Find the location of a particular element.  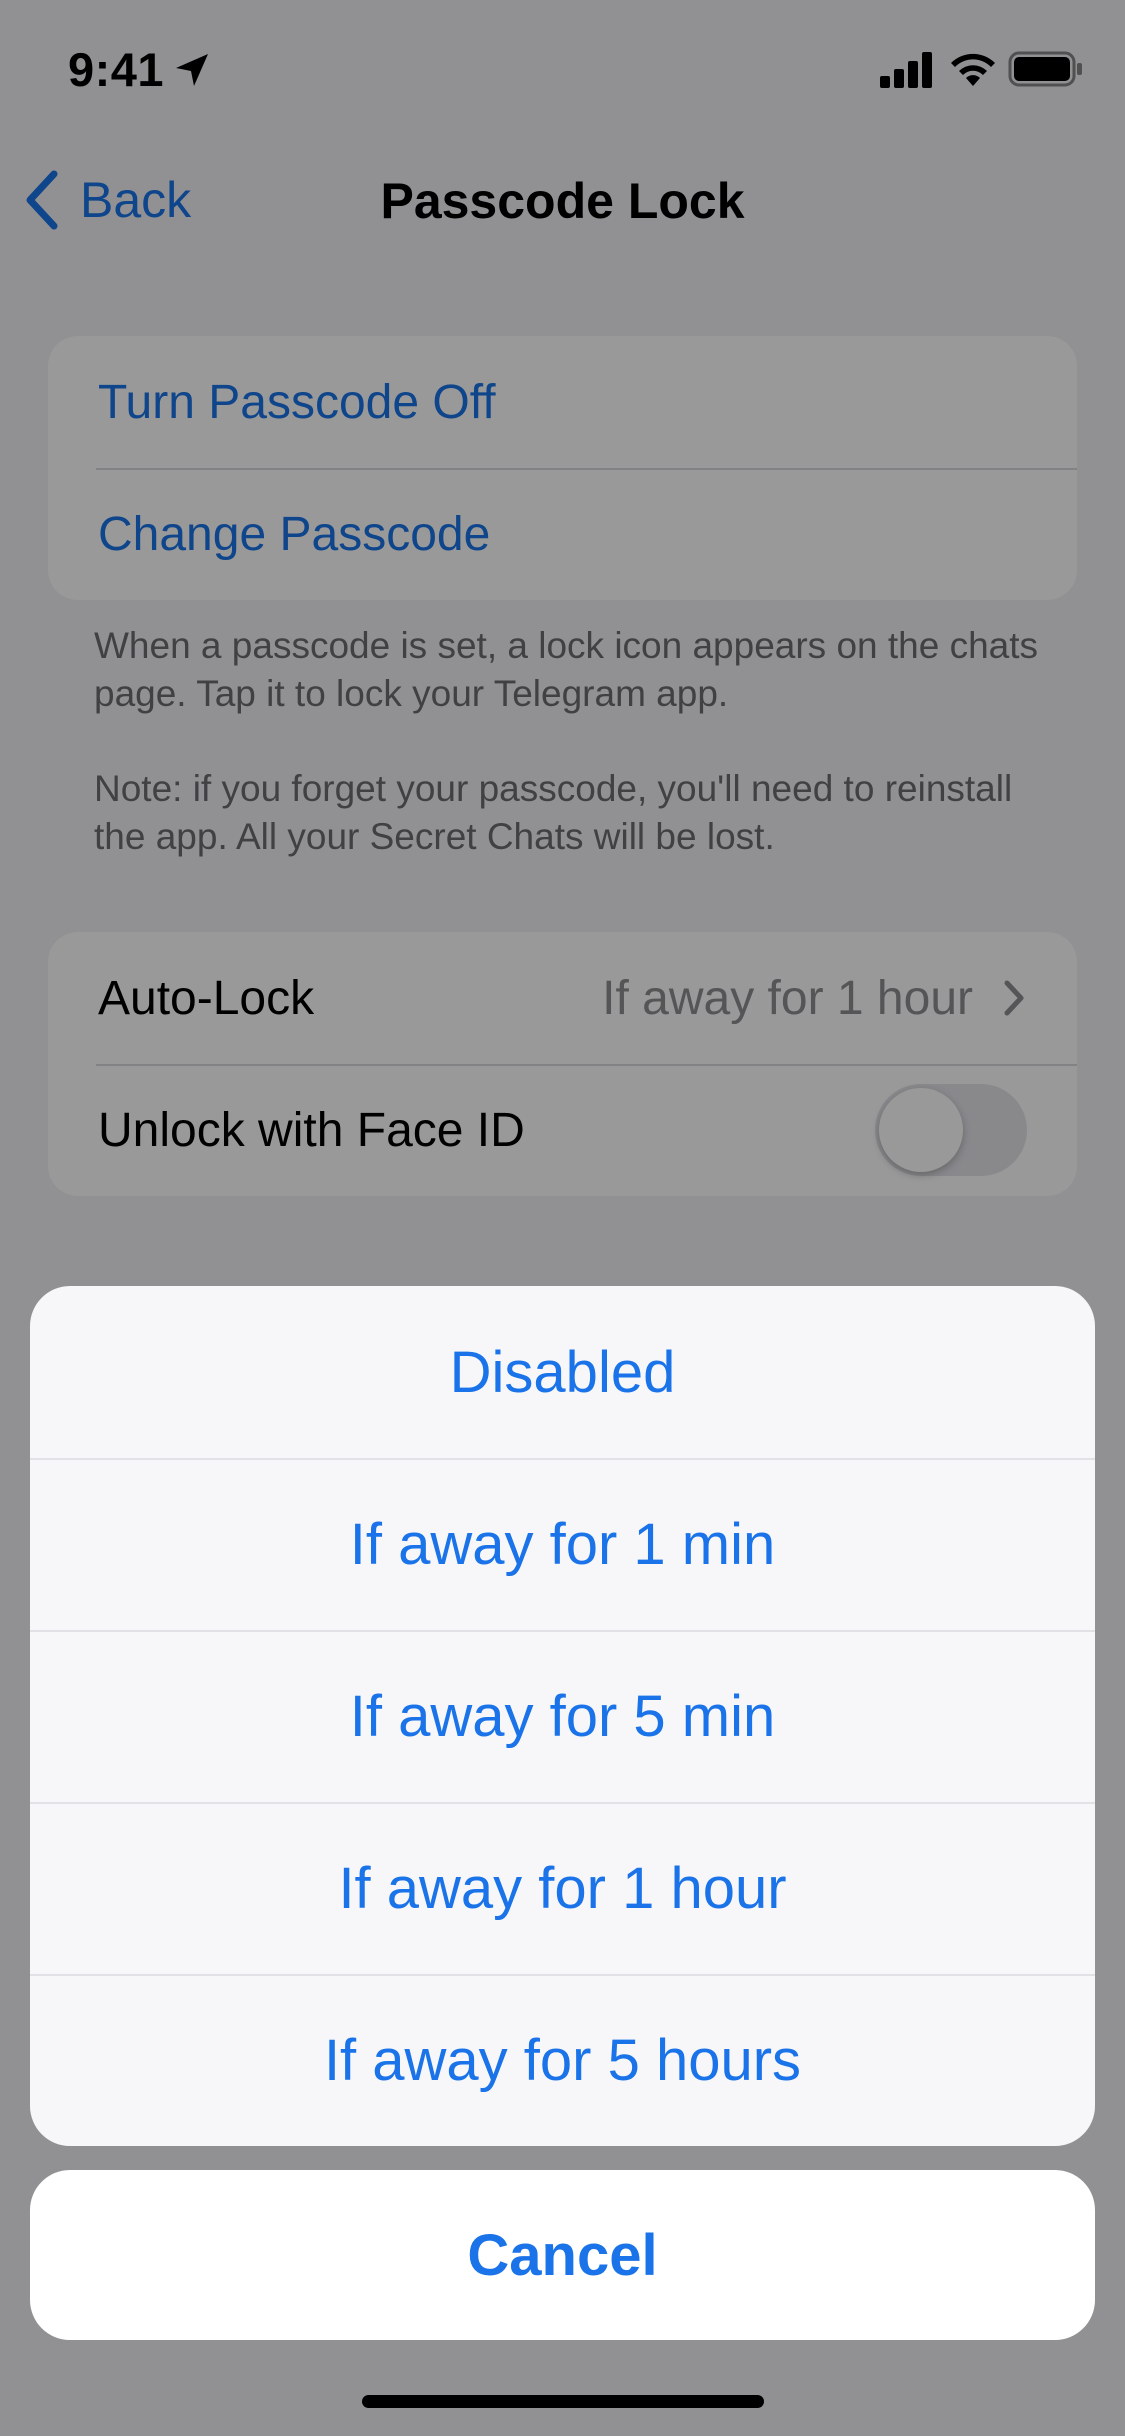

option-5-min: If away for 5 min is located at coordinates (562, 1716).